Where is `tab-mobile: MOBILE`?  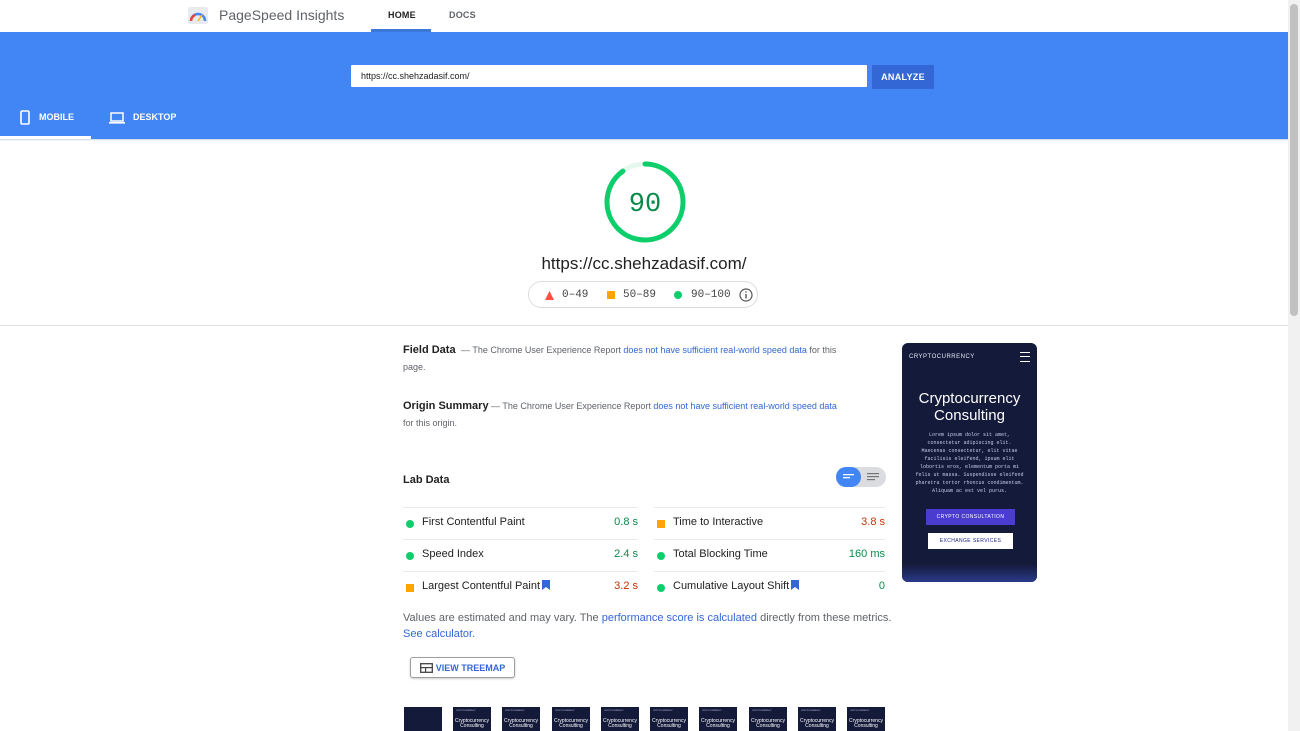 tab-mobile: MOBILE is located at coordinates (46, 123).